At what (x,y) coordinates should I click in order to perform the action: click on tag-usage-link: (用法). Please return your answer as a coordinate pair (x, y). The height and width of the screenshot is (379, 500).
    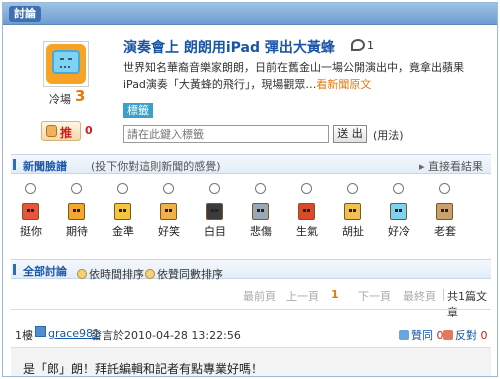
    Looking at the image, I should click on (388, 135).